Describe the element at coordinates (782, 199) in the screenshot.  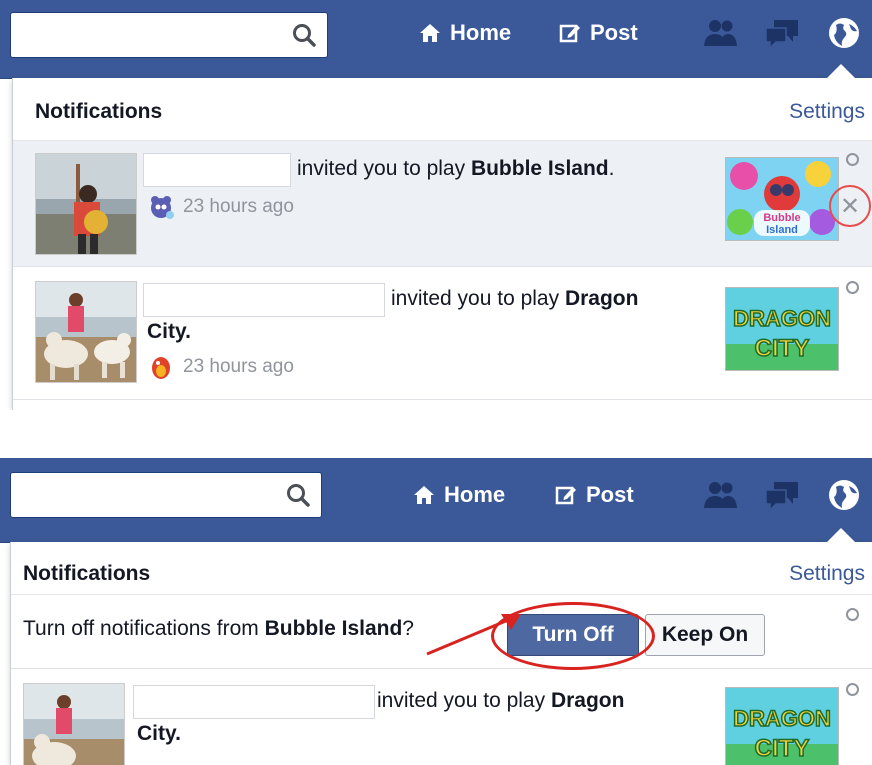
I see `bubble-island-thumbnail: Bubble Island` at that location.